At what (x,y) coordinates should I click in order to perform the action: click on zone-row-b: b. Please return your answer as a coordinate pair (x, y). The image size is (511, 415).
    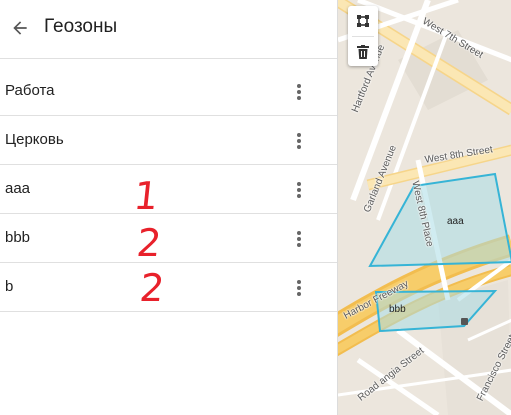
    Looking at the image, I should click on (168, 288).